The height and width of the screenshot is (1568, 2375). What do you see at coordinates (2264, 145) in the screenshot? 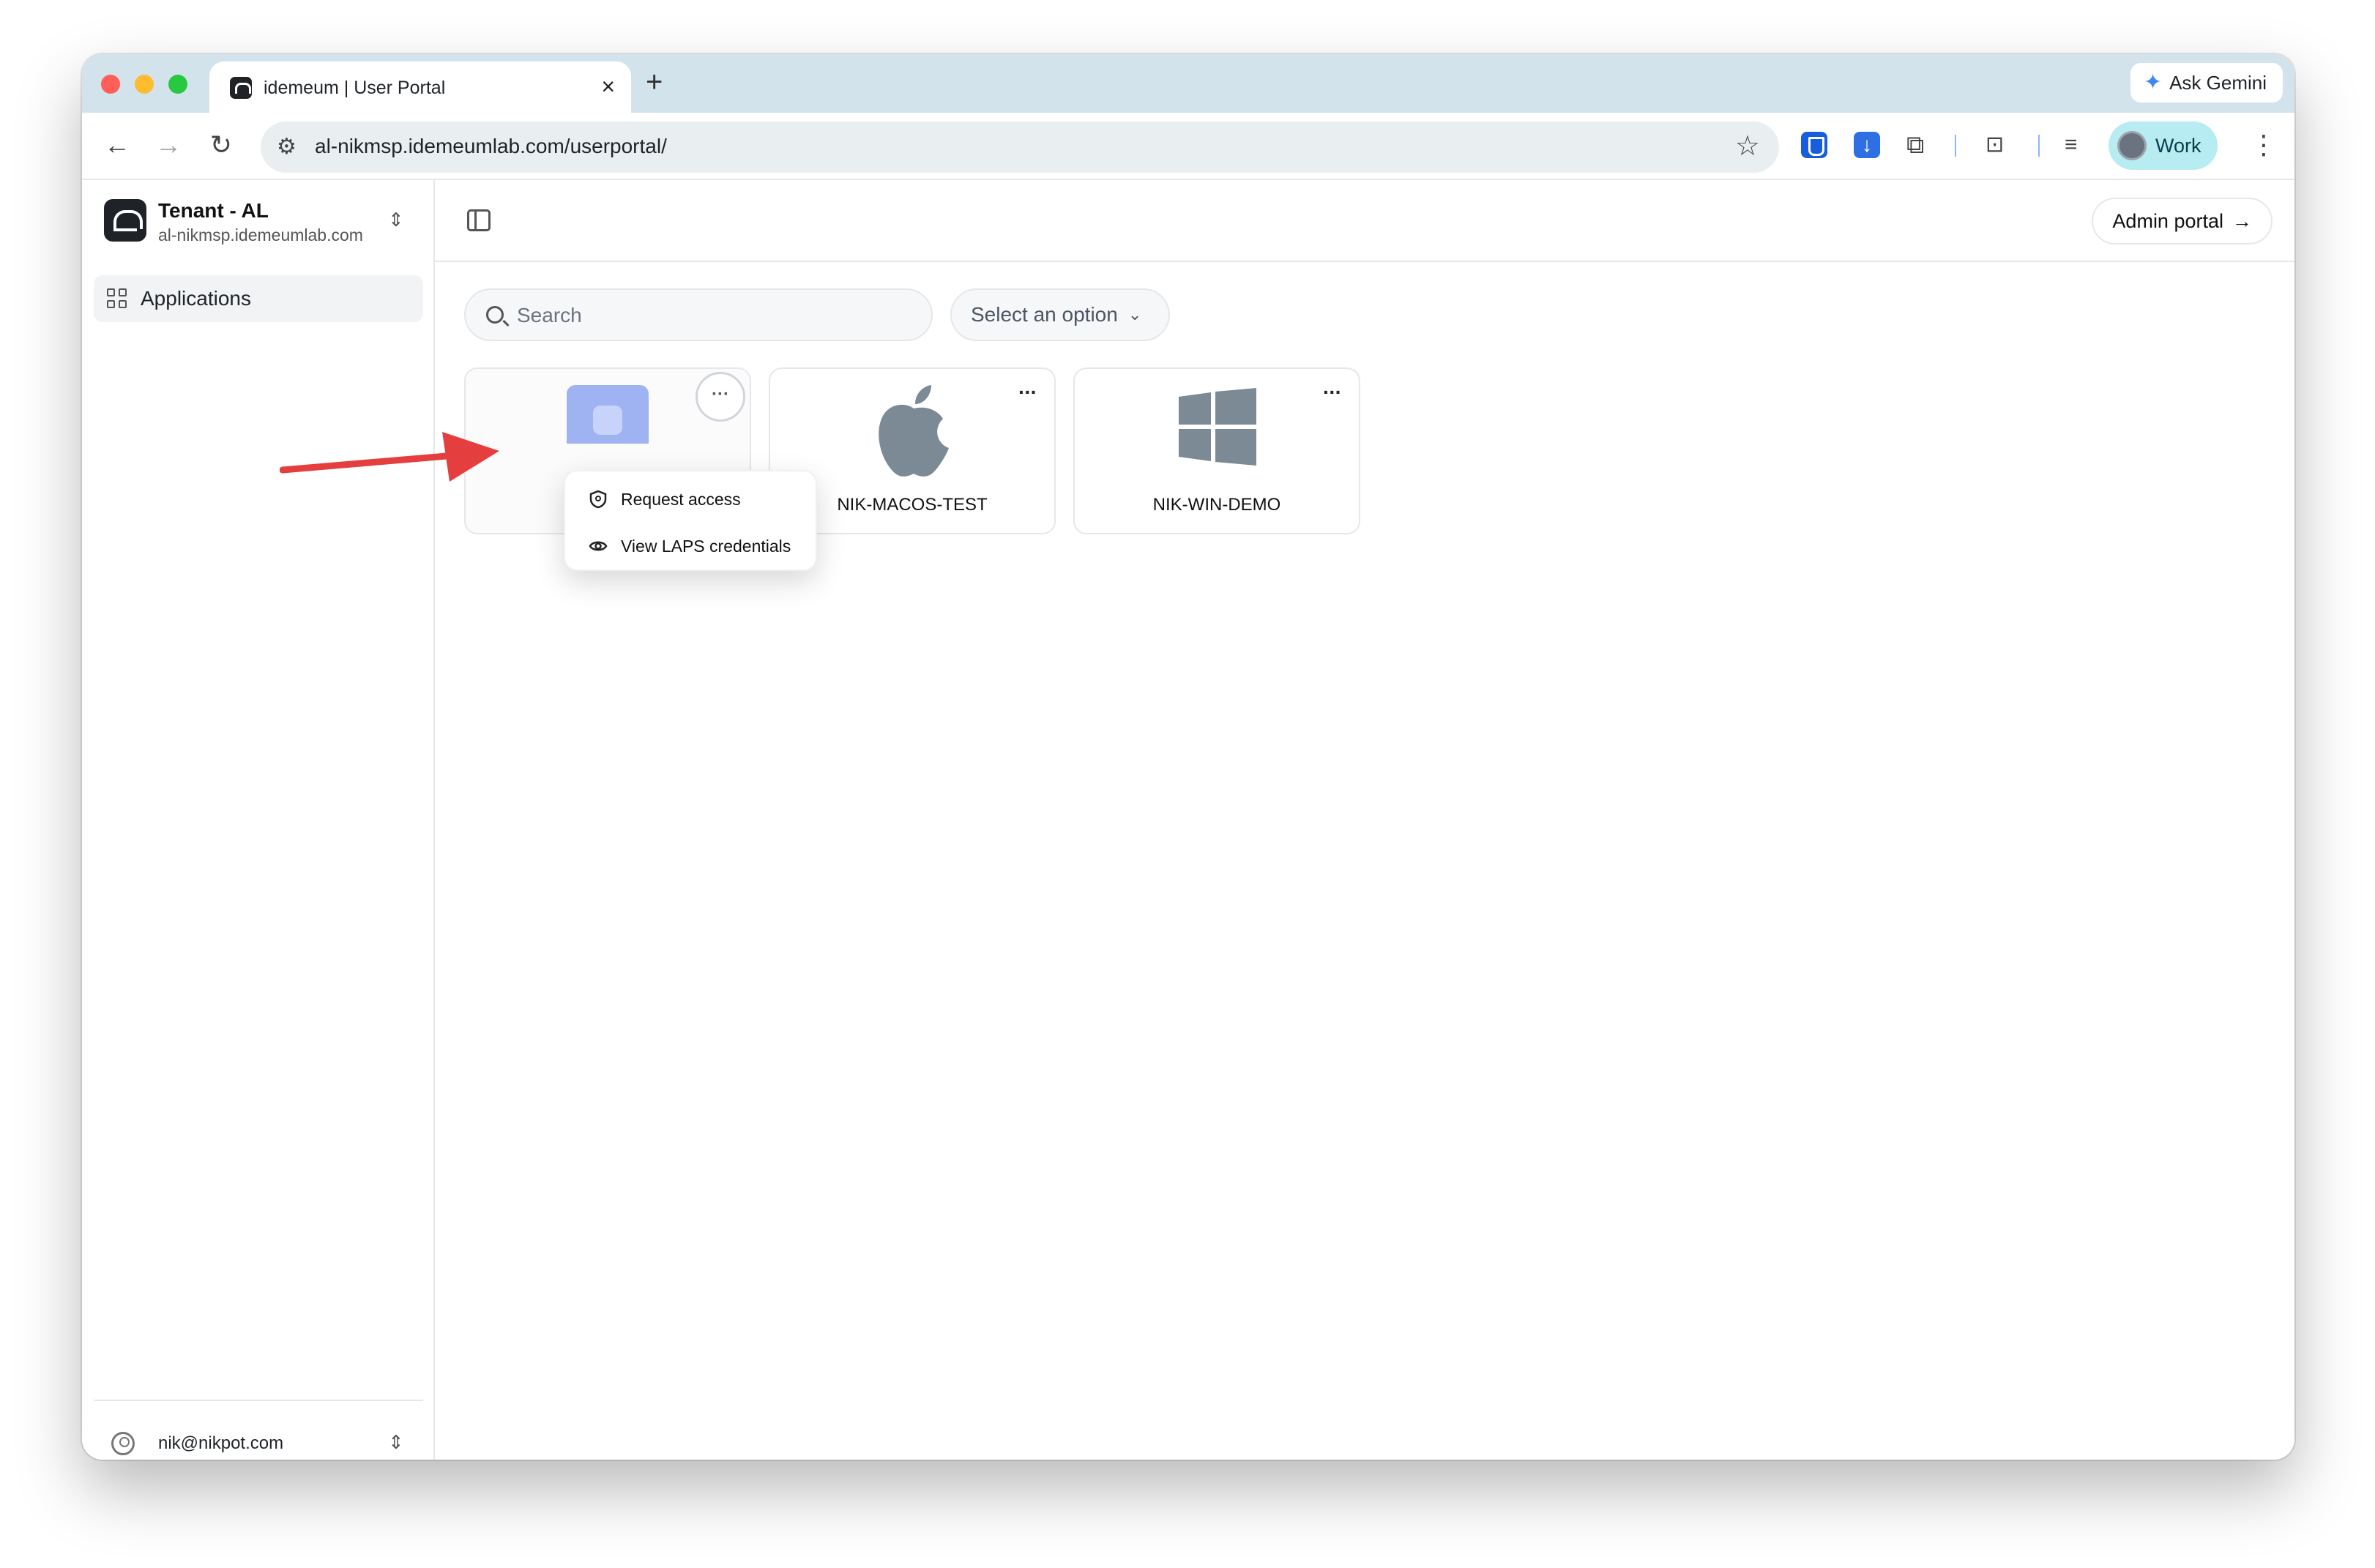
I see `browser-menu-icon: ⋮` at bounding box center [2264, 145].